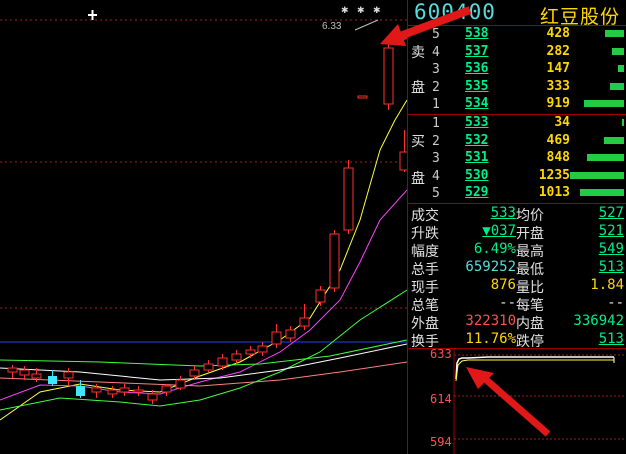 The width and height of the screenshot is (626, 454). I want to click on sell-level: 2, so click(436, 87).